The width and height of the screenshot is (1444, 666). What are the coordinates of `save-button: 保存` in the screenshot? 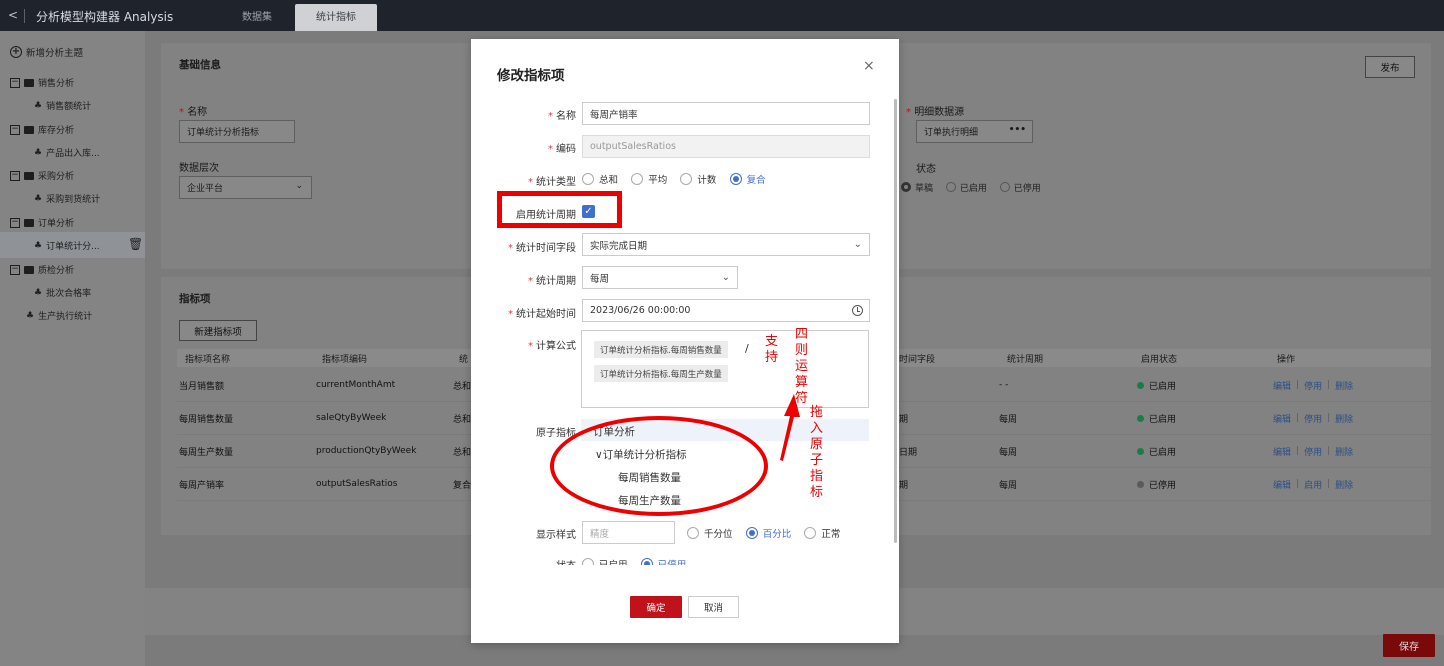 It's located at (1409, 645).